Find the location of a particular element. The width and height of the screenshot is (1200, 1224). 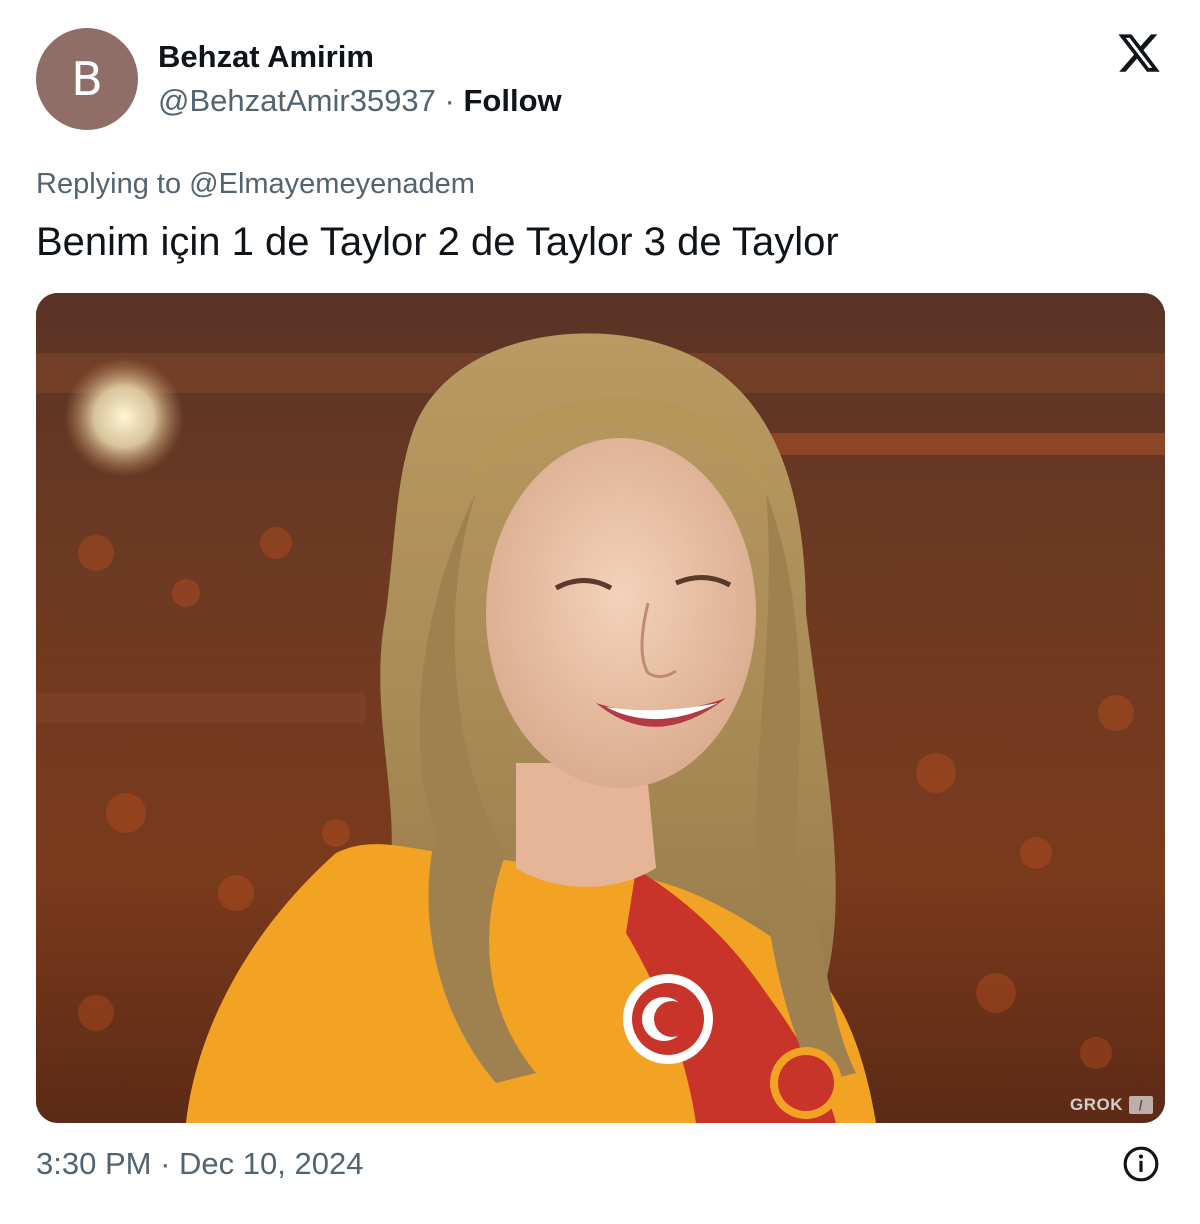

timestamp-time: 3:30 PM is located at coordinates (94, 1163).